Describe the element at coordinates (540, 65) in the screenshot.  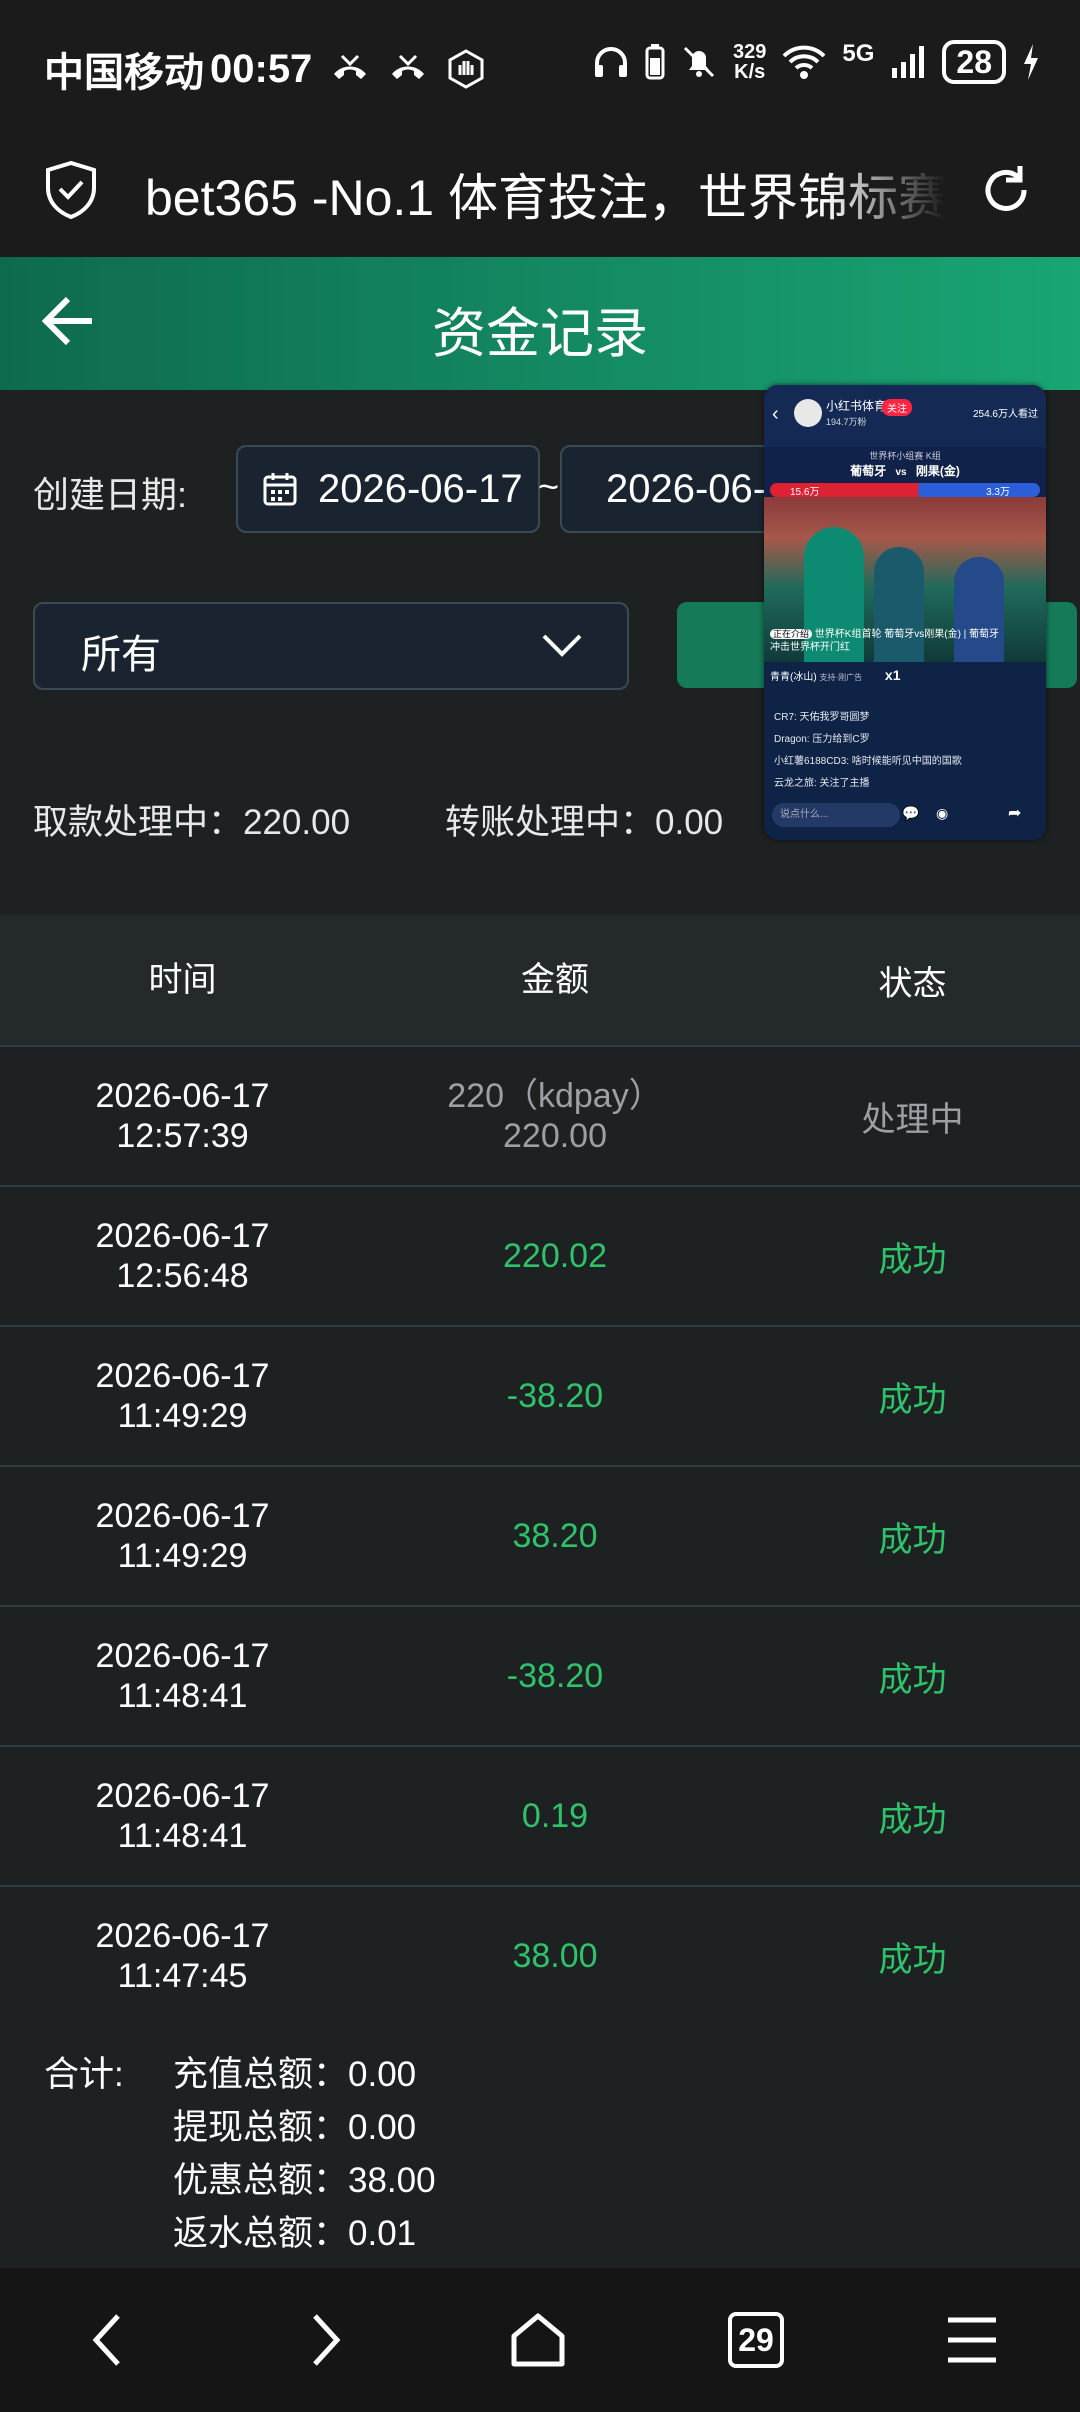
I see `status-bar: 中国移动 00:57 329 K/s 5G 28` at that location.